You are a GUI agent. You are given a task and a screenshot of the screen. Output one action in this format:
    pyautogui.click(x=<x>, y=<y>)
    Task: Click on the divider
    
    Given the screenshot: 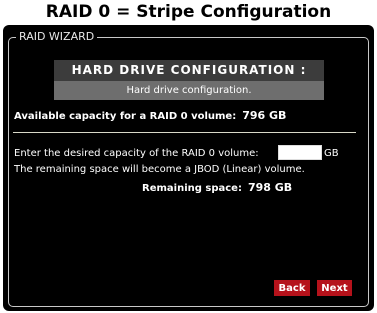 What is the action you would take?
    pyautogui.click(x=184, y=132)
    